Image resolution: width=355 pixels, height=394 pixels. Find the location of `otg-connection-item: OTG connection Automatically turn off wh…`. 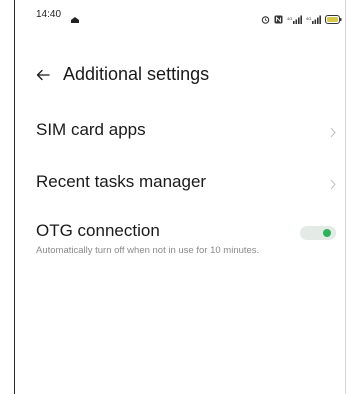

otg-connection-item: OTG connection Automatically turn off wh… is located at coordinates (186, 249).